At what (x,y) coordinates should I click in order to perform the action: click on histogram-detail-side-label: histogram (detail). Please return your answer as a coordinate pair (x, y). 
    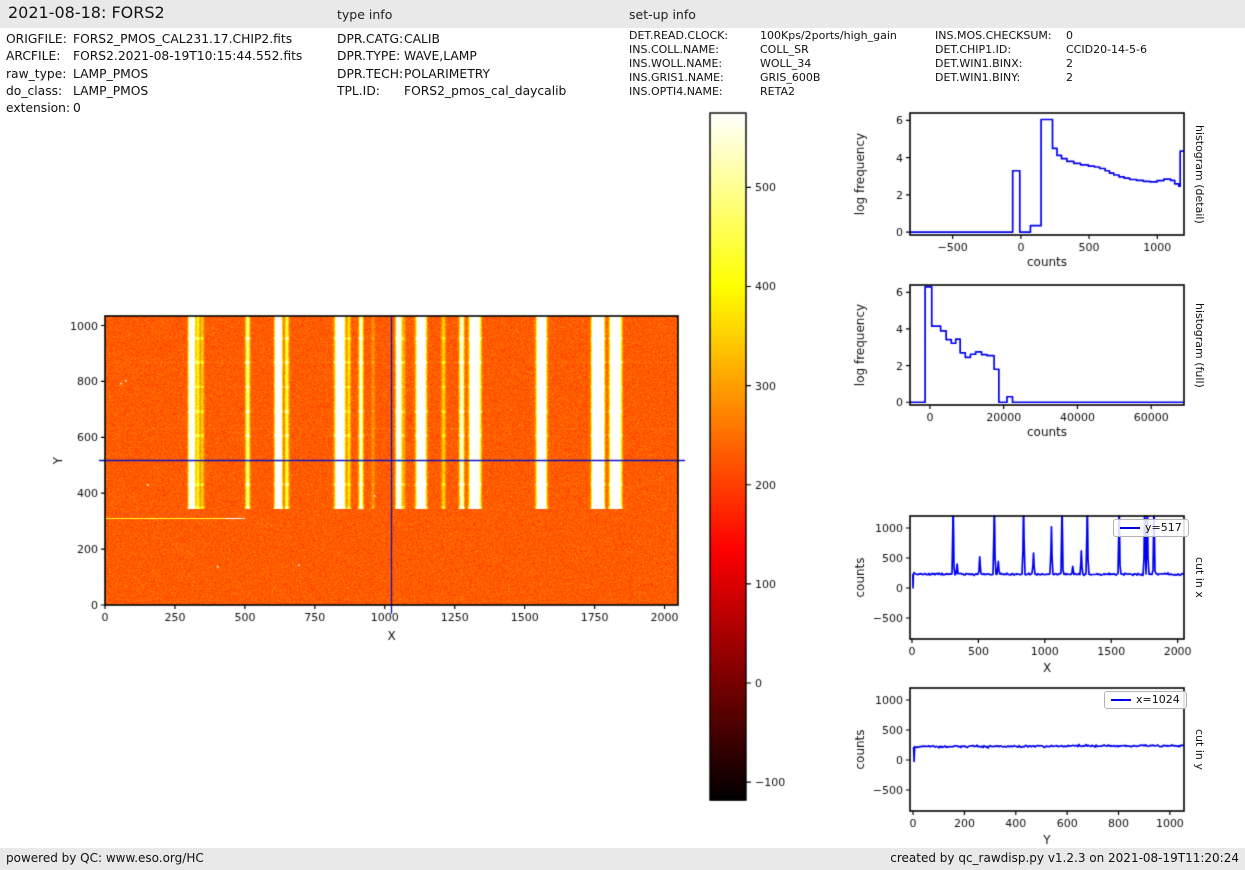
    Looking at the image, I should click on (1199, 174).